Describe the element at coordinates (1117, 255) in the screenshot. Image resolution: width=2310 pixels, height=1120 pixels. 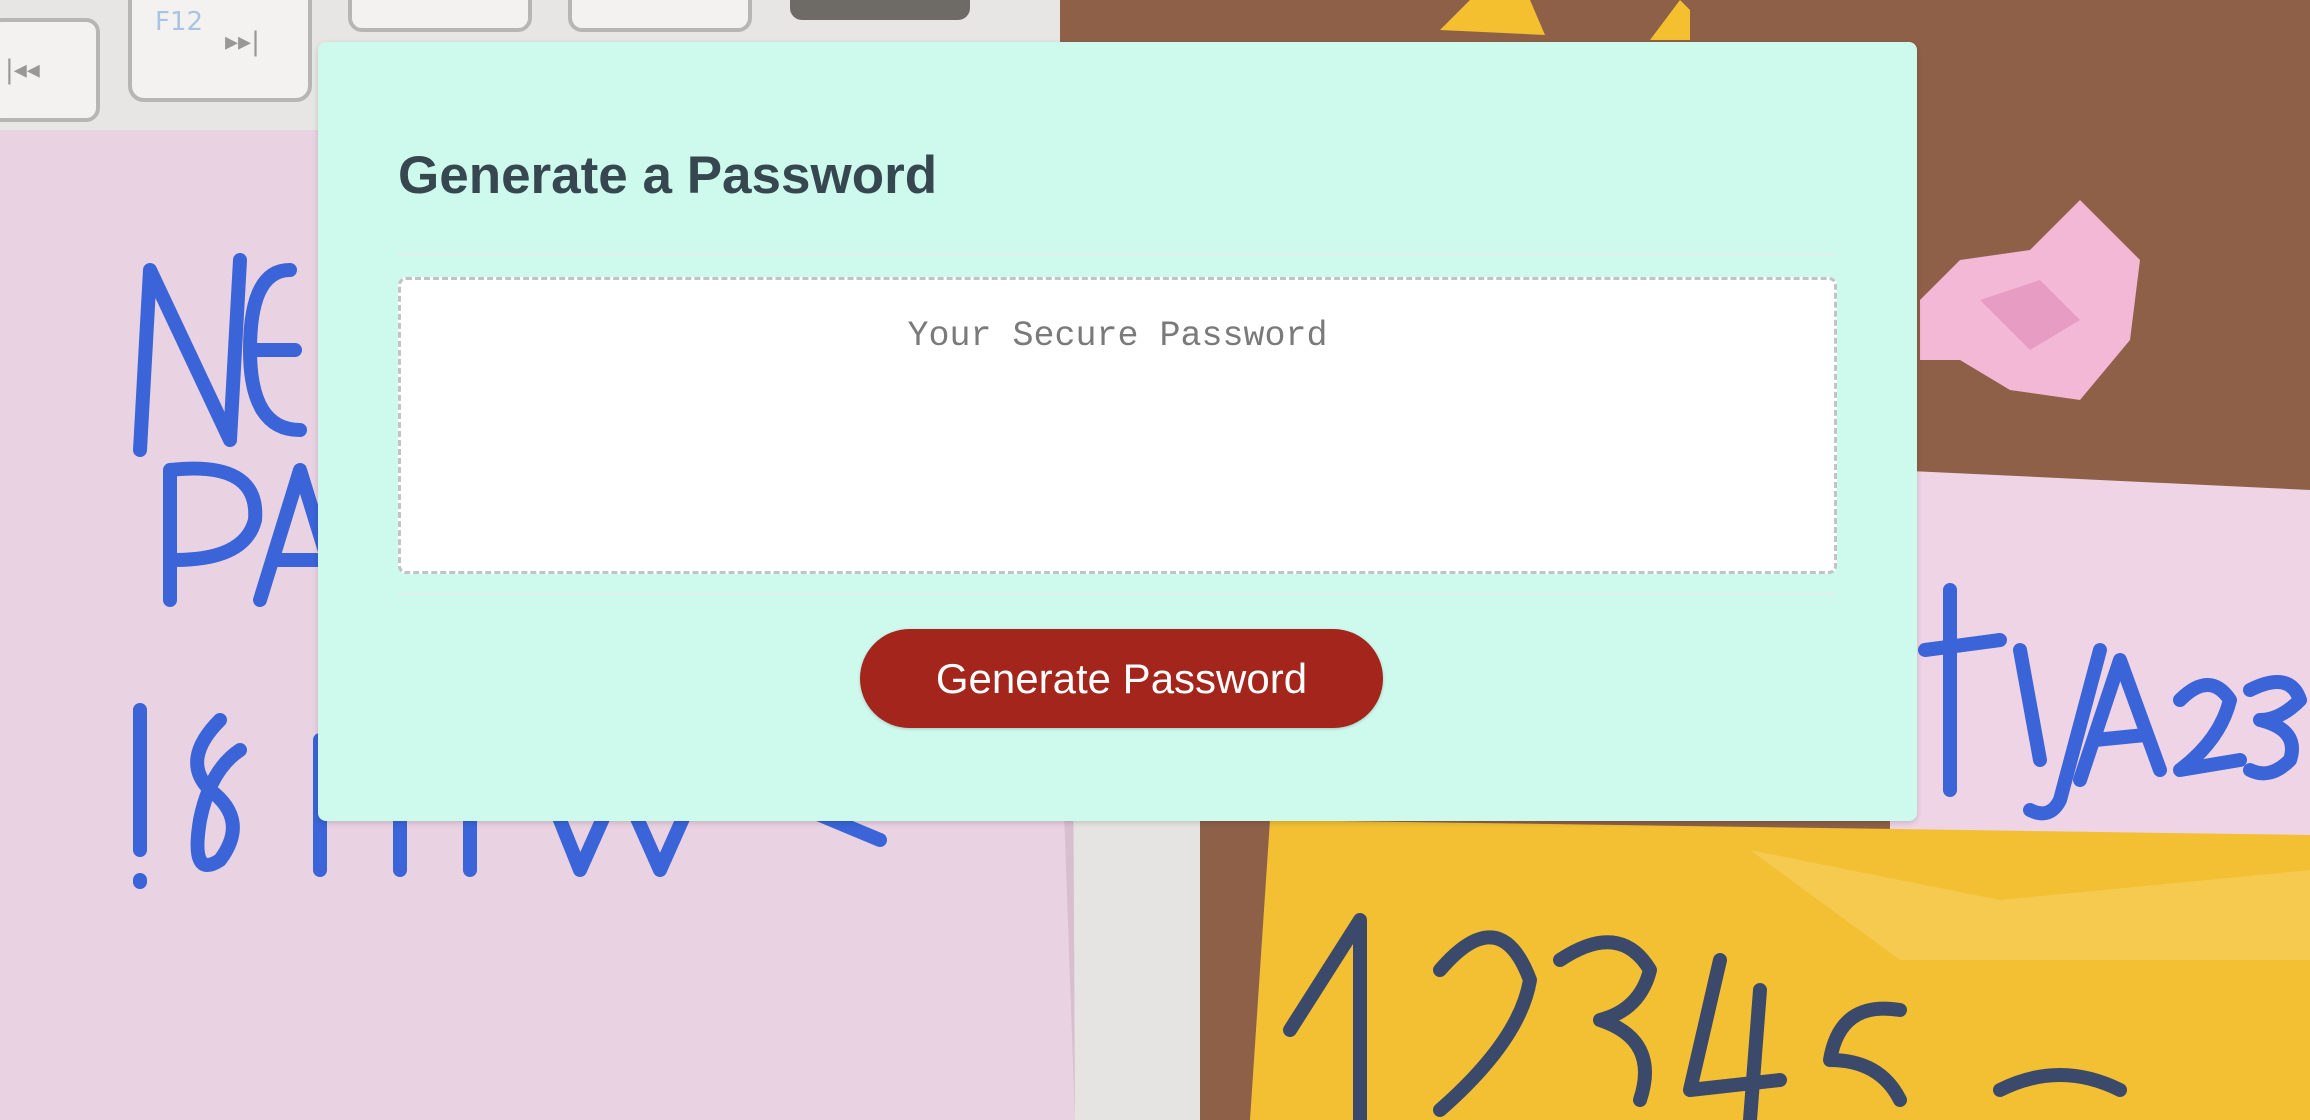
I see `header-divider` at that location.